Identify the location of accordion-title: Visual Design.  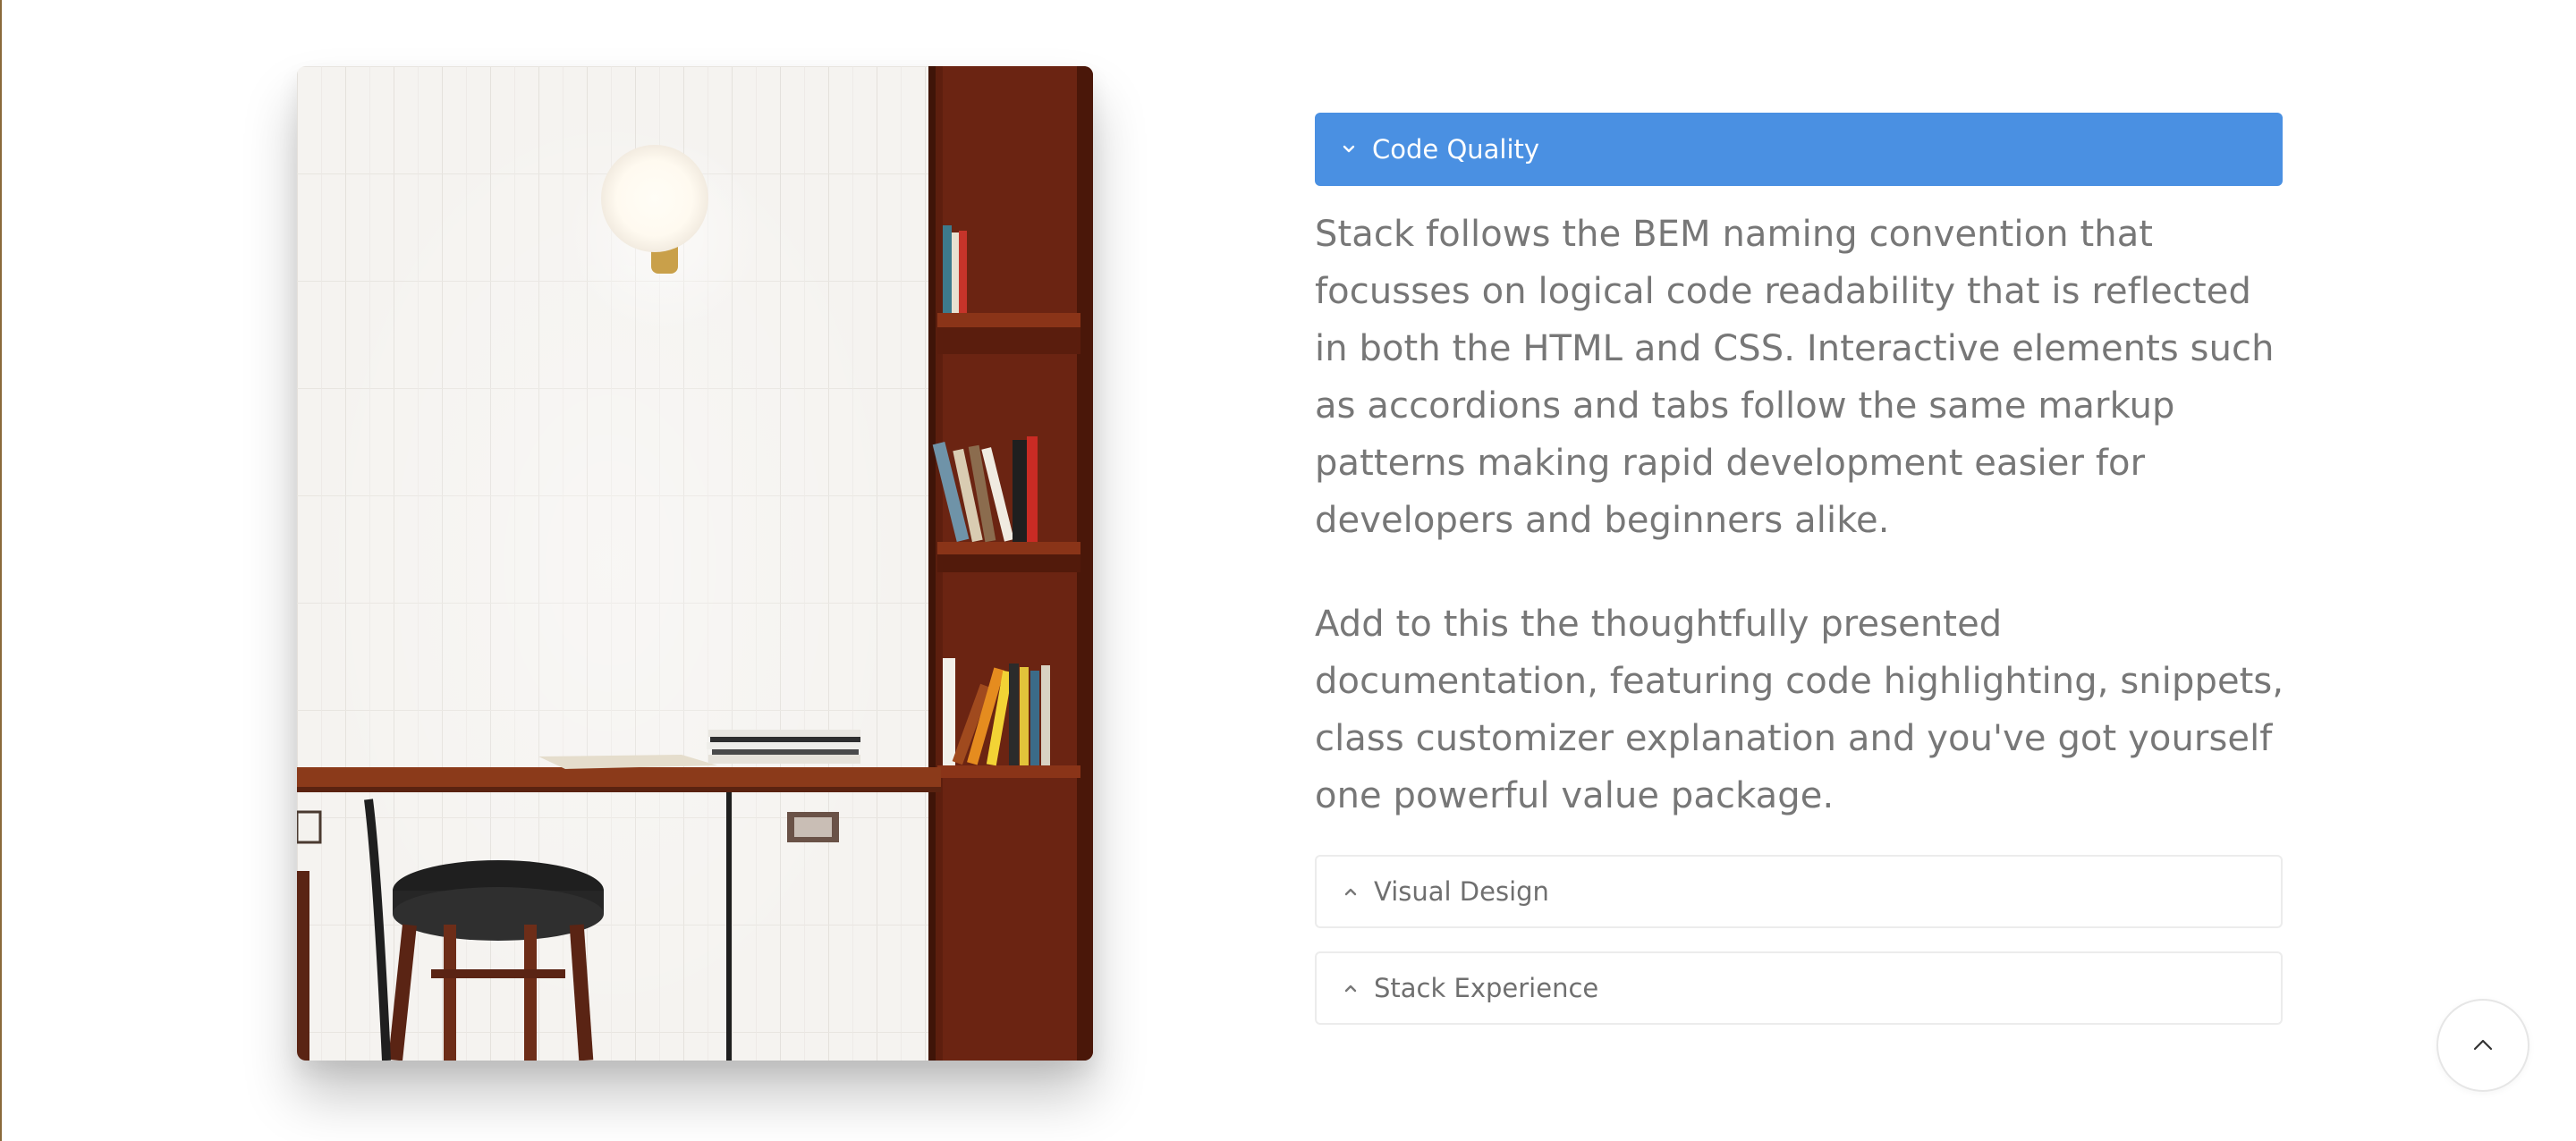
(1461, 891).